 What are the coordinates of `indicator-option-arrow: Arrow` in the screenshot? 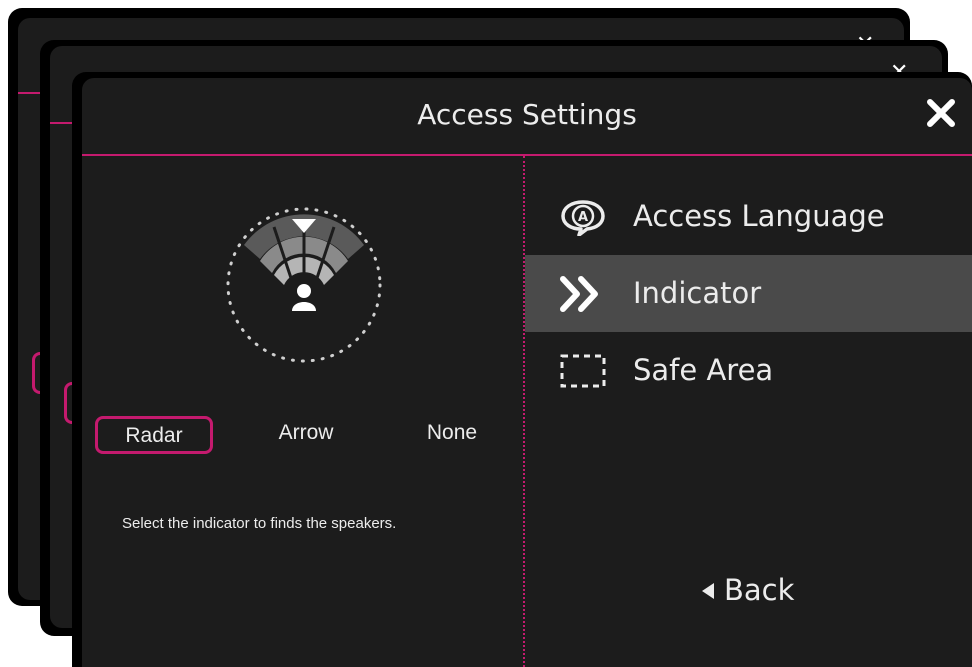 It's located at (306, 433).